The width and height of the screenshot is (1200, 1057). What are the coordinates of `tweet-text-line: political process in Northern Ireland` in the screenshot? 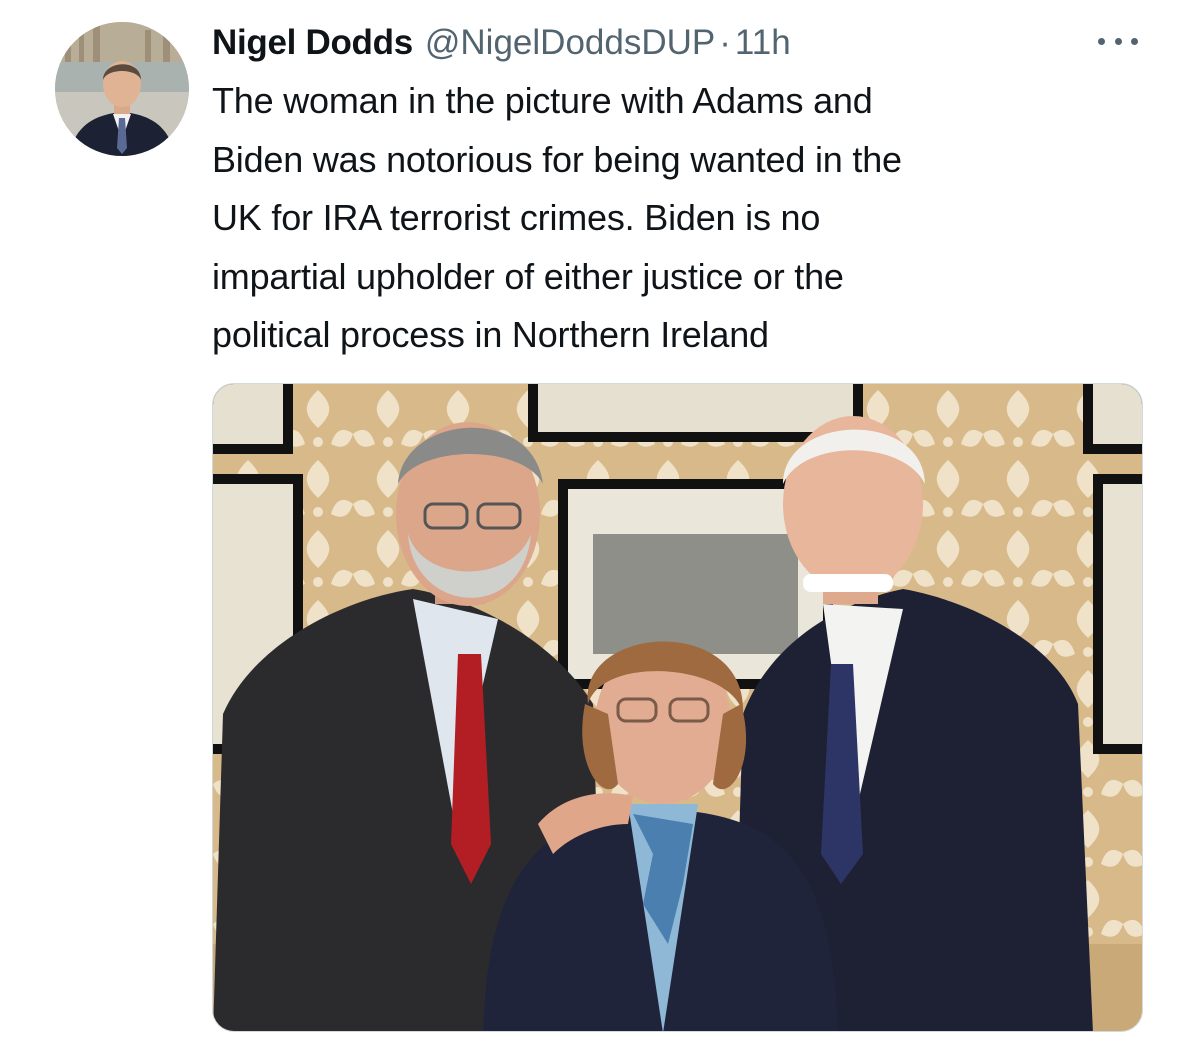 It's located at (490, 334).